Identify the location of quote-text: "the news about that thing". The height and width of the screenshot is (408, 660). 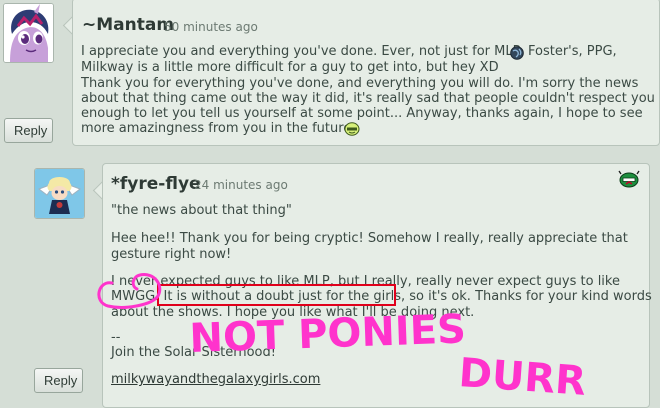
(201, 210).